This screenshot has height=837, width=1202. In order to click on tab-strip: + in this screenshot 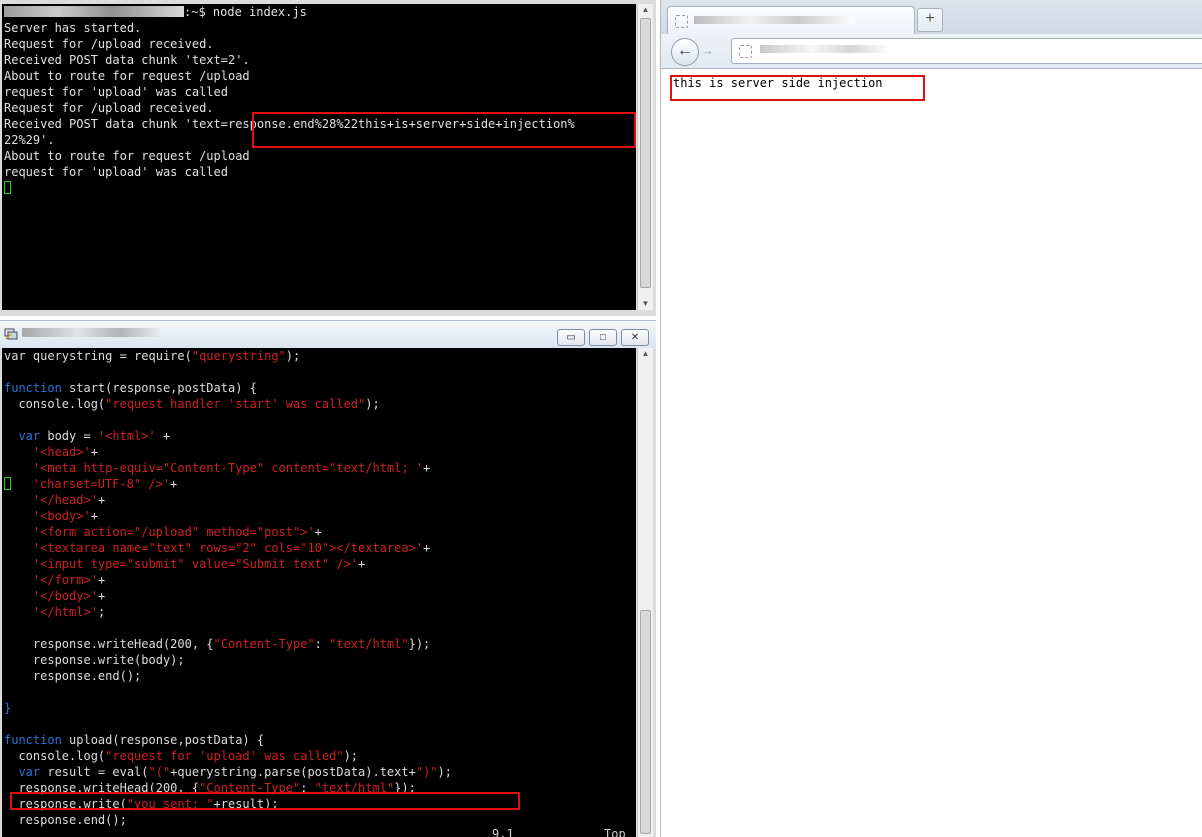, I will do `click(931, 17)`.